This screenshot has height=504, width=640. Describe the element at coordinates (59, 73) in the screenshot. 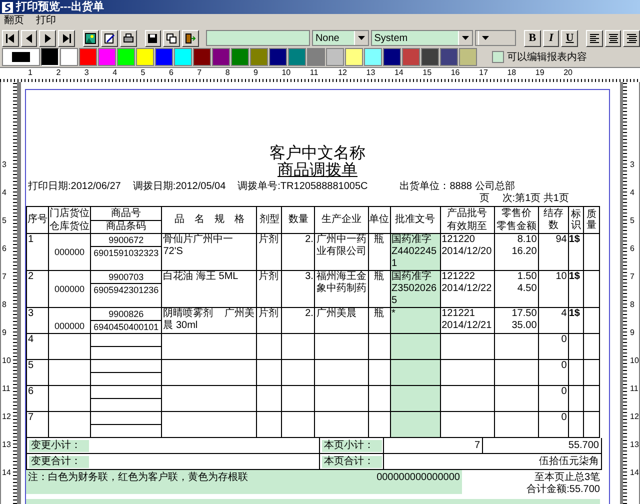

I see `ruler-label: 2` at that location.